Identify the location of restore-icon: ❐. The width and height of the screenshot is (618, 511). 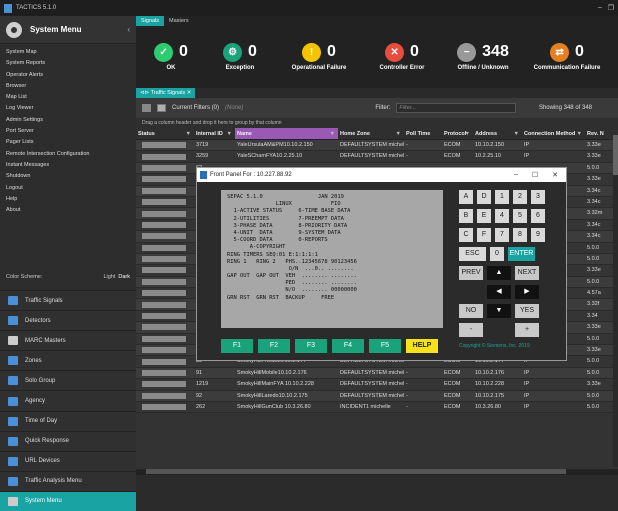
(611, 8).